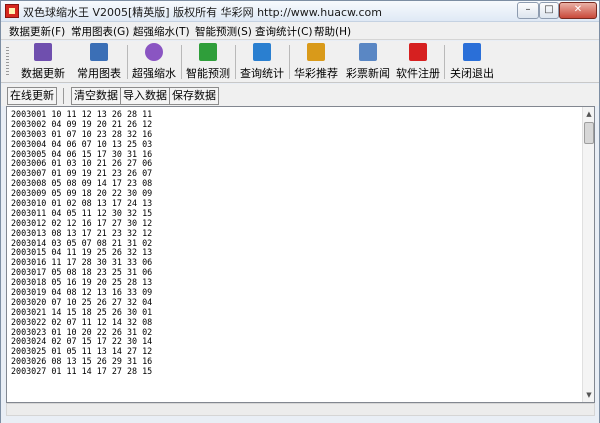  Describe the element at coordinates (418, 52) in the screenshot. I see `fu-icon` at that location.